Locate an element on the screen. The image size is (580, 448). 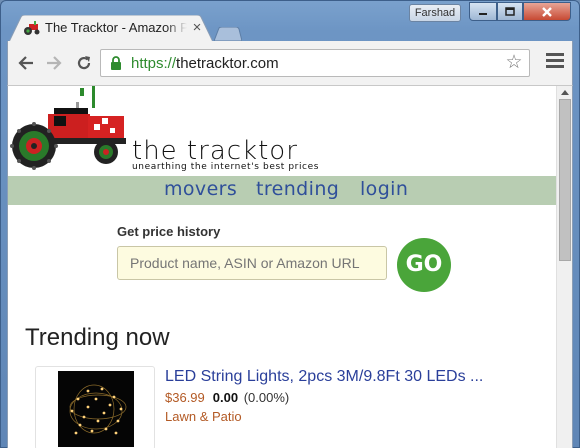
nav-link-login: login is located at coordinates (384, 189).